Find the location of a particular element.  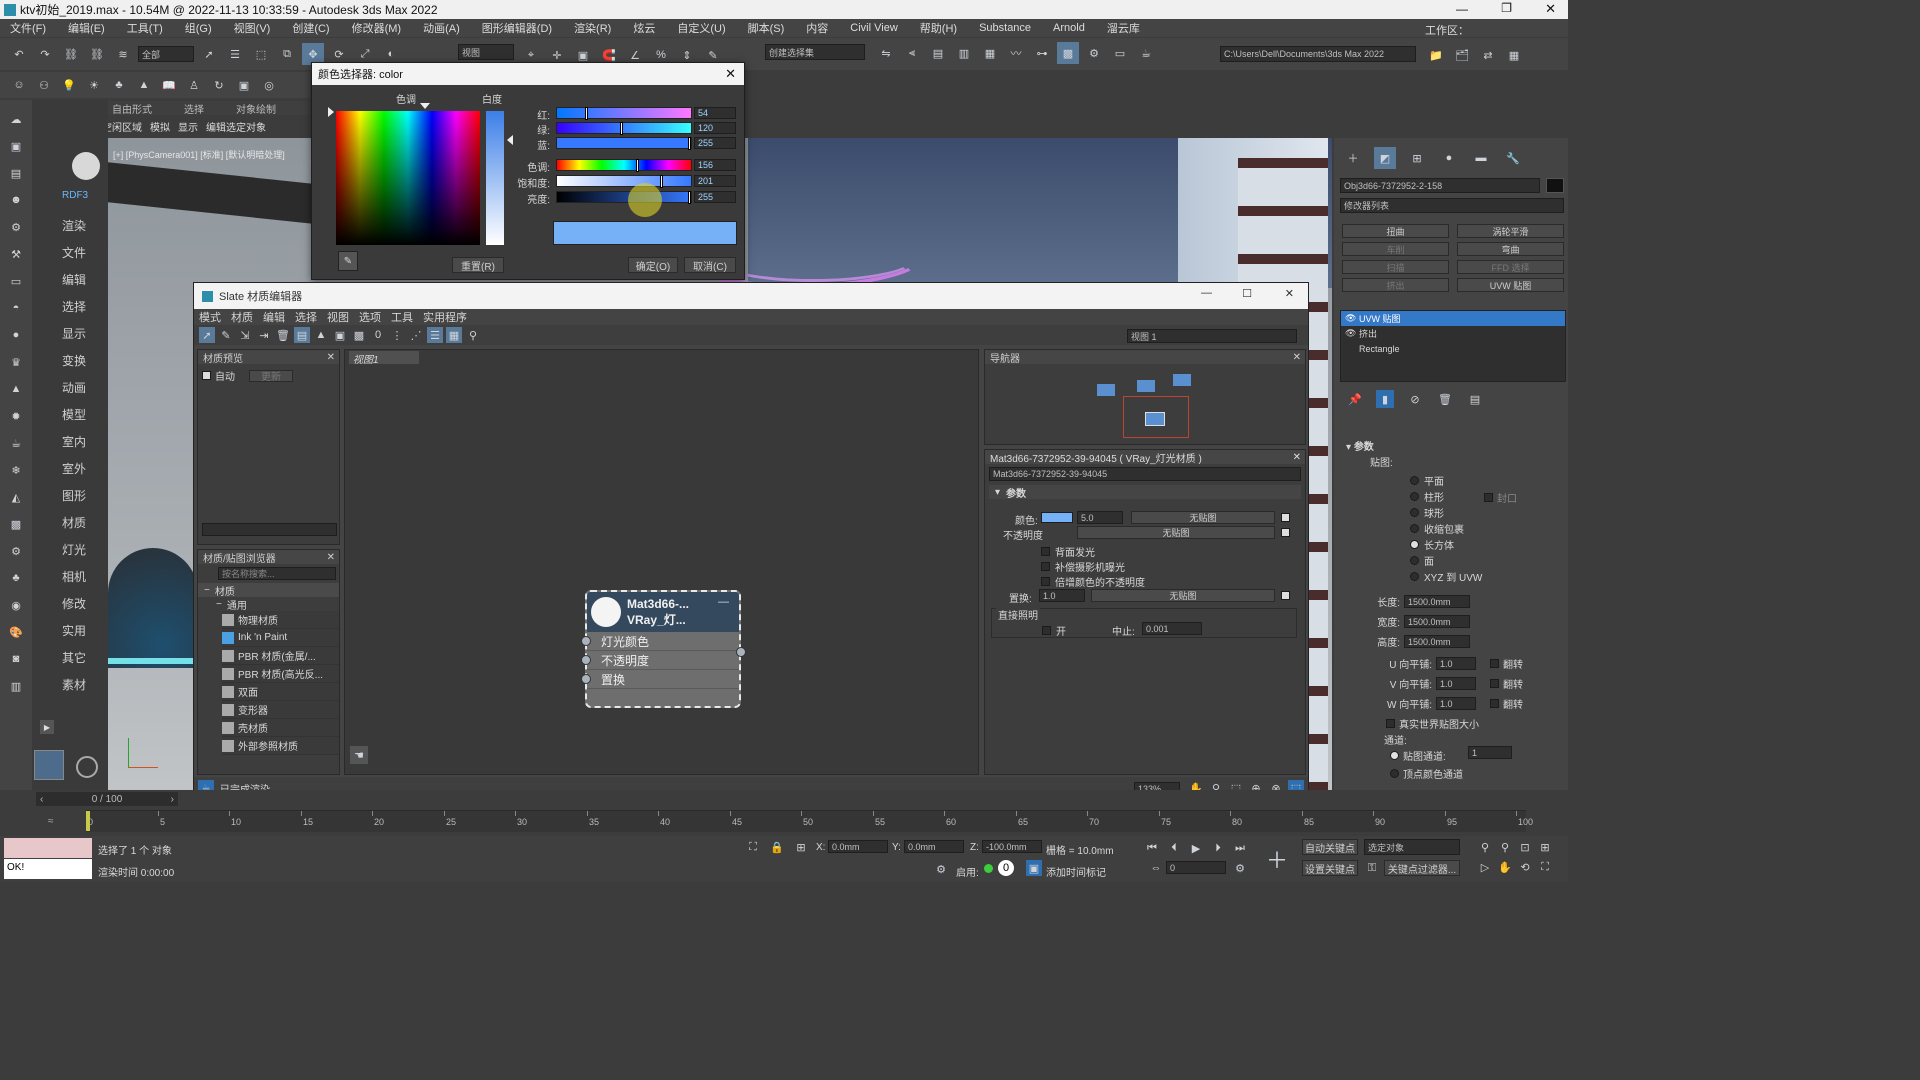

modifier-list-dropdown: 修改器列表 is located at coordinates (1452, 205).